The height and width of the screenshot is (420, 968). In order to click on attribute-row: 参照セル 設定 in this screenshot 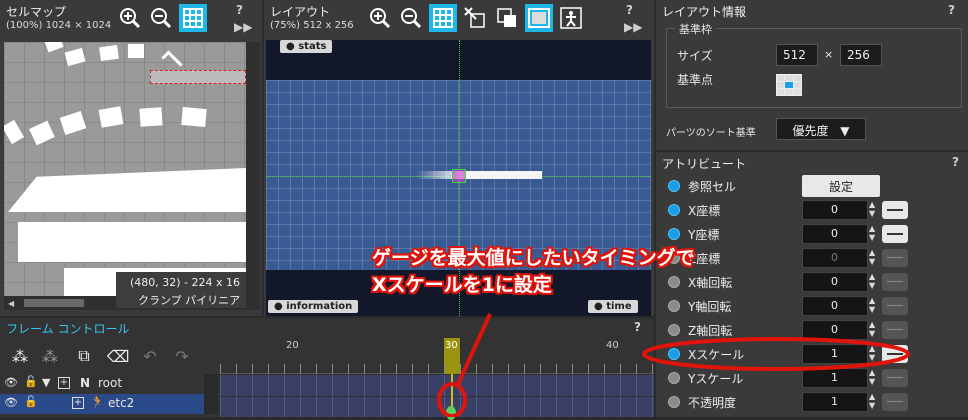, I will do `click(812, 186)`.